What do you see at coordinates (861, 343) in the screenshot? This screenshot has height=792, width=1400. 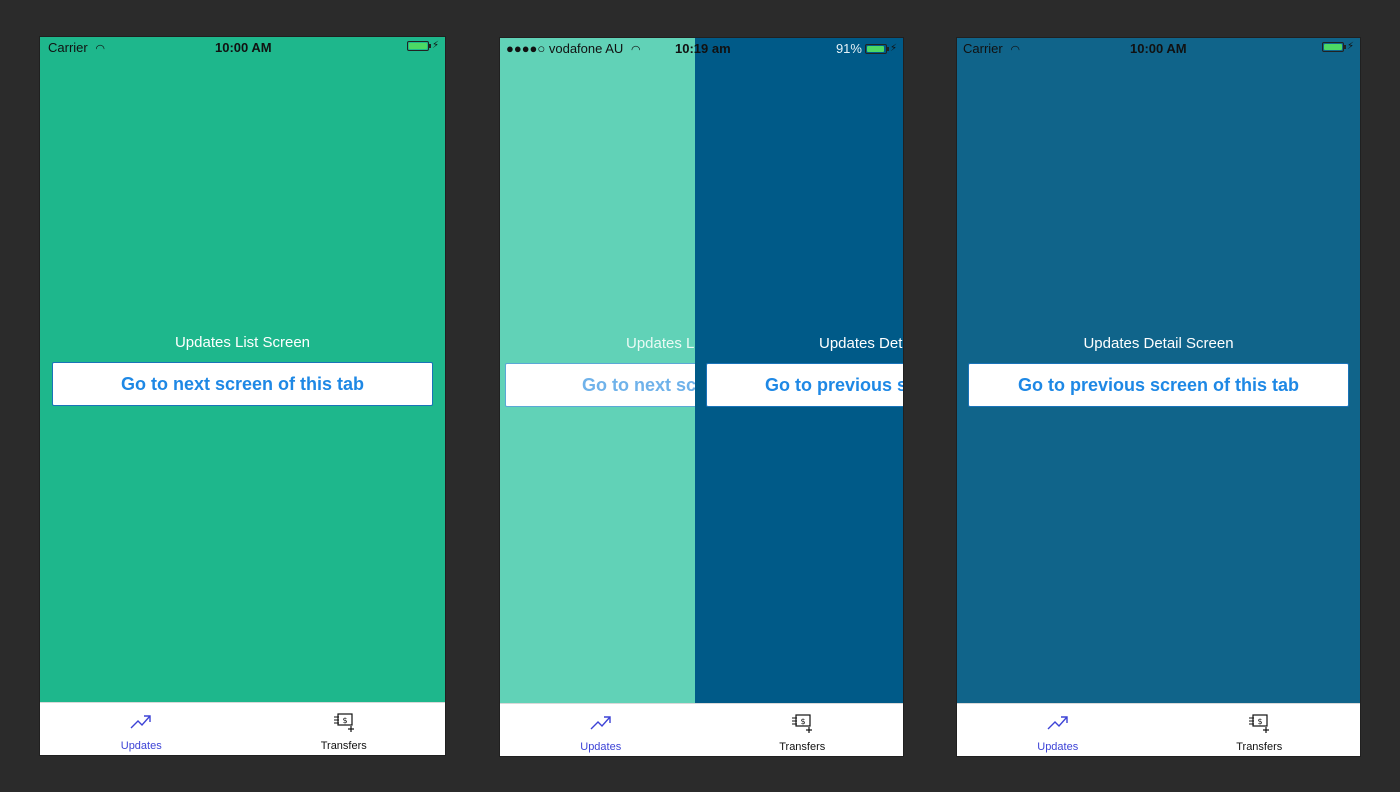 I see `front-screen-title: Updates Det` at bounding box center [861, 343].